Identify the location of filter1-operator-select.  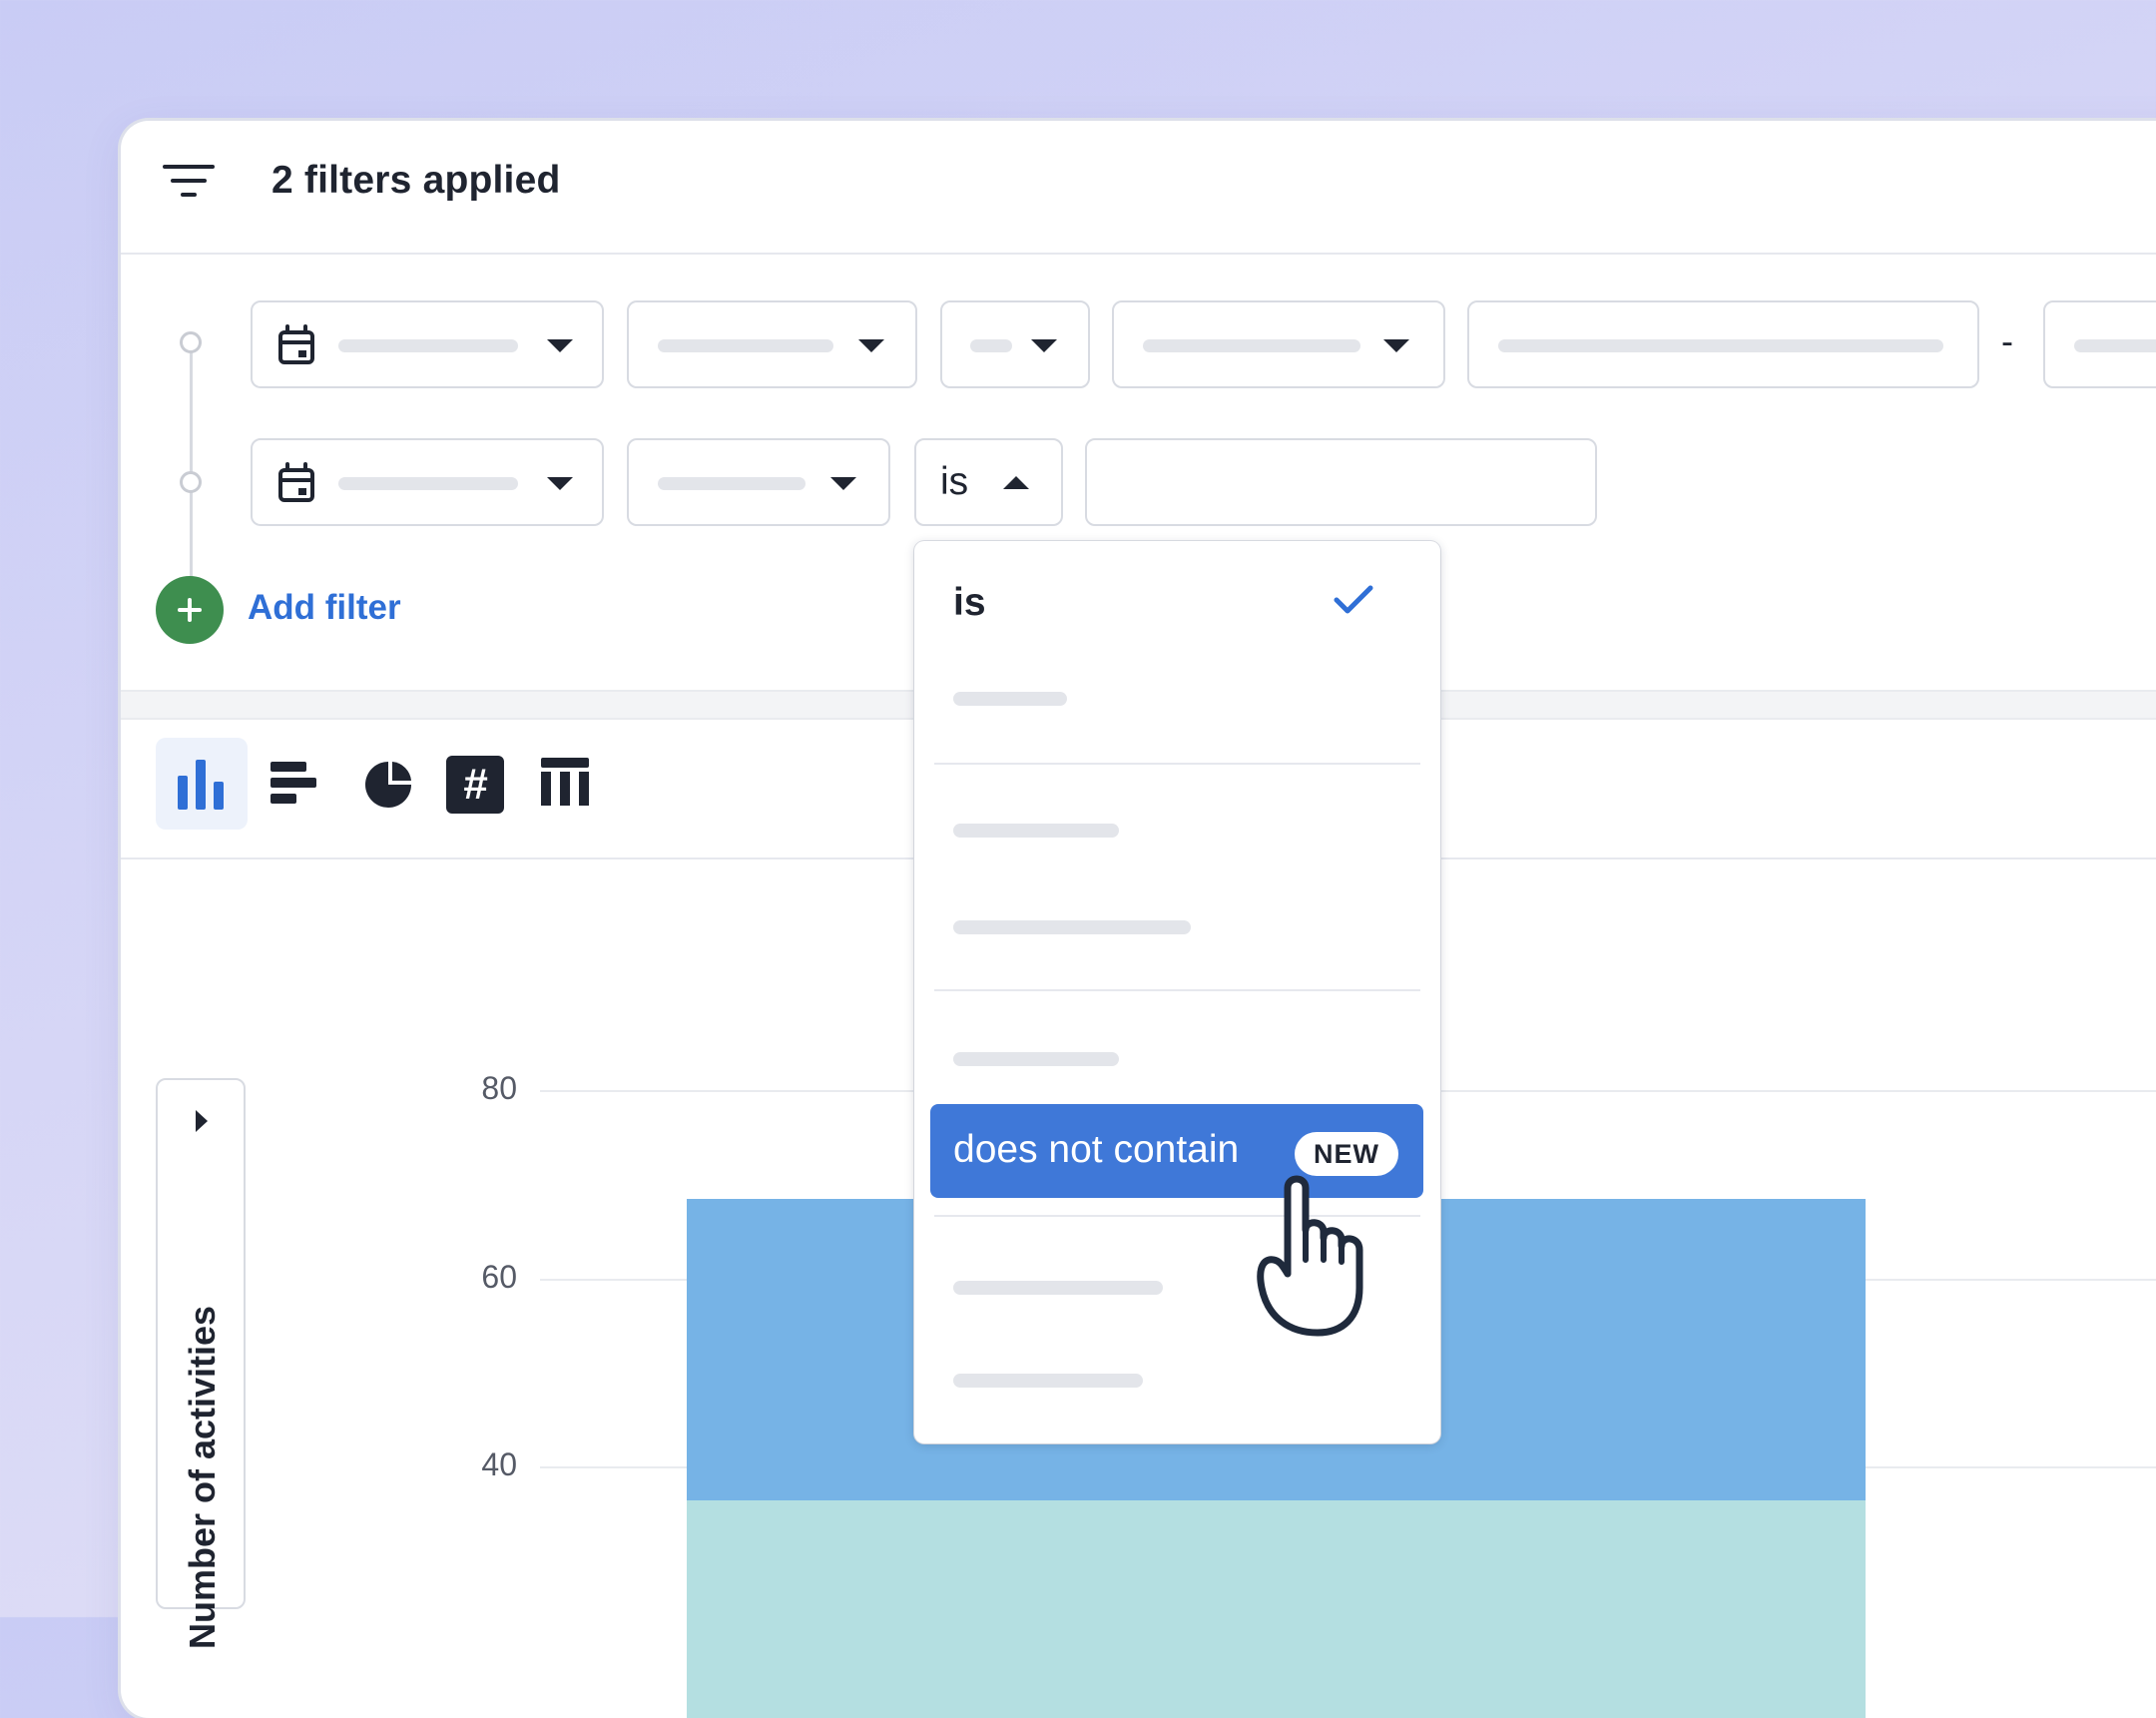
(1015, 344).